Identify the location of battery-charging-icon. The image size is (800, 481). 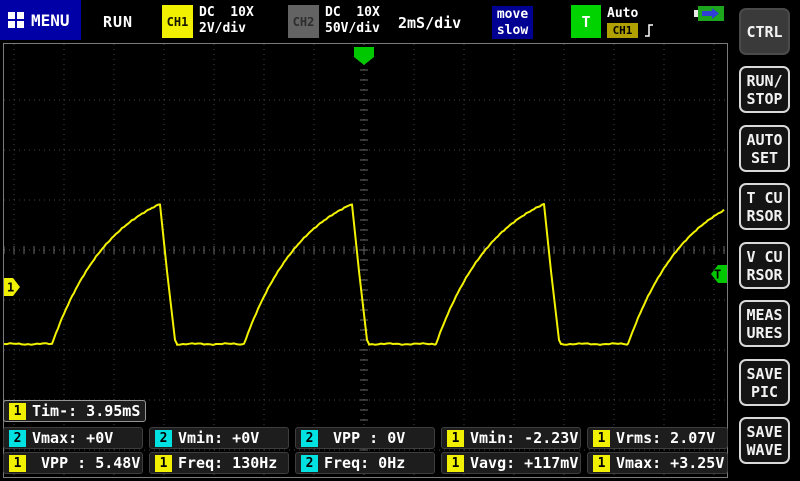
(709, 13).